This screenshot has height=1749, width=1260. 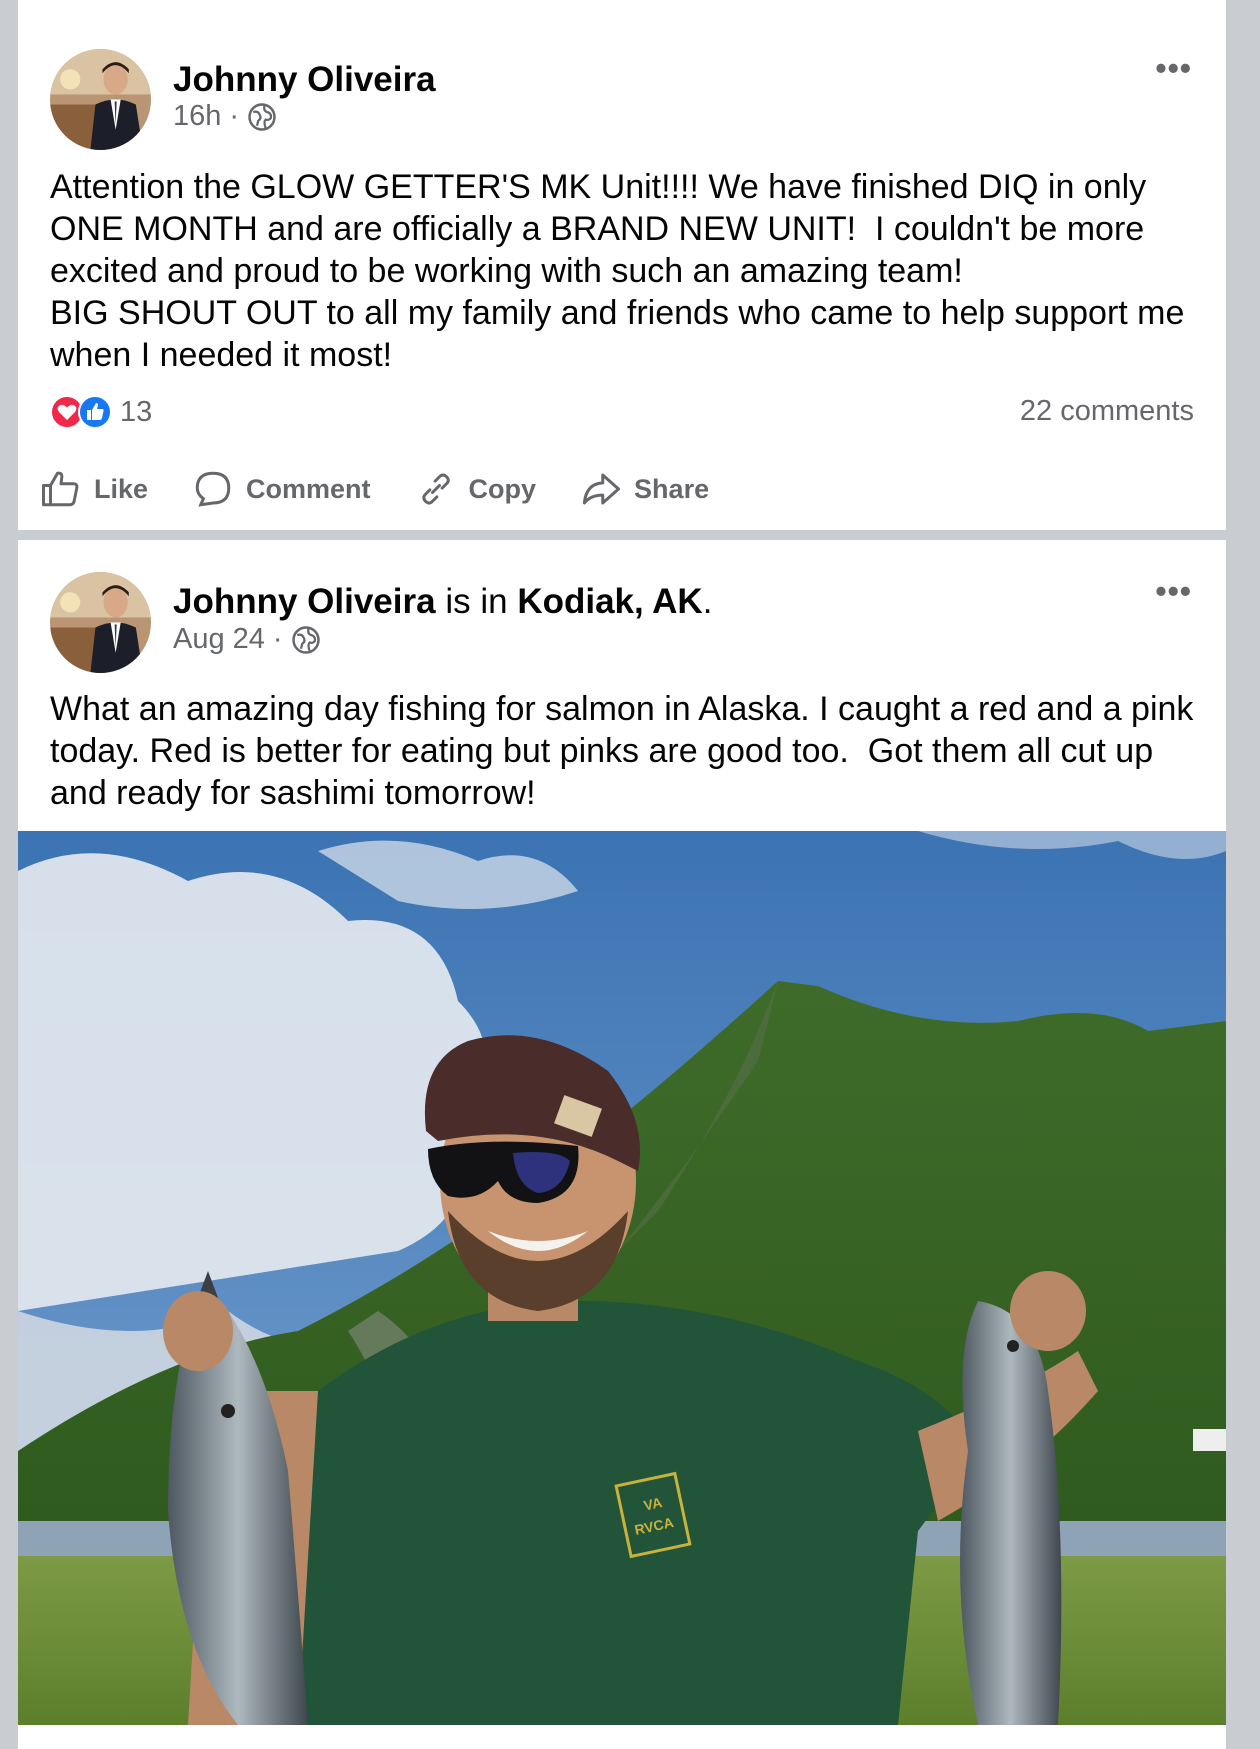 What do you see at coordinates (60, 489) in the screenshot?
I see `thumbs-up-icon` at bounding box center [60, 489].